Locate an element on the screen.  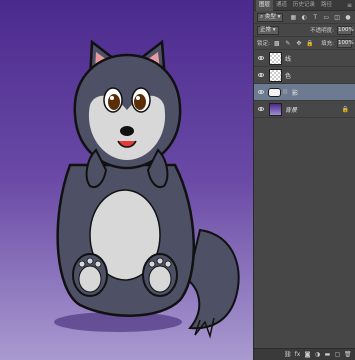
blend-row: 正常 ▾ 不透明度: 100% is located at coordinates (304, 30).